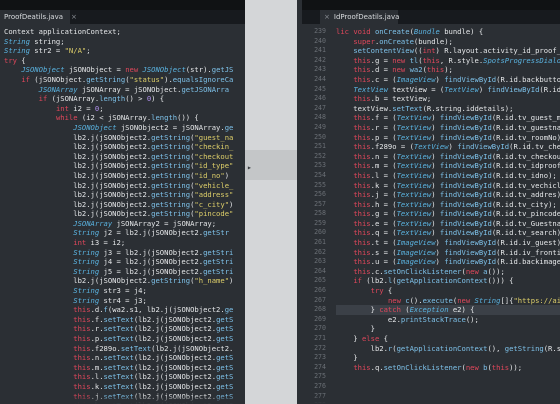 The image size is (560, 404). Describe the element at coordinates (124, 387) in the screenshot. I see `code-line: this.k.setText(lb2.j(jSONObject2.getS` at that location.